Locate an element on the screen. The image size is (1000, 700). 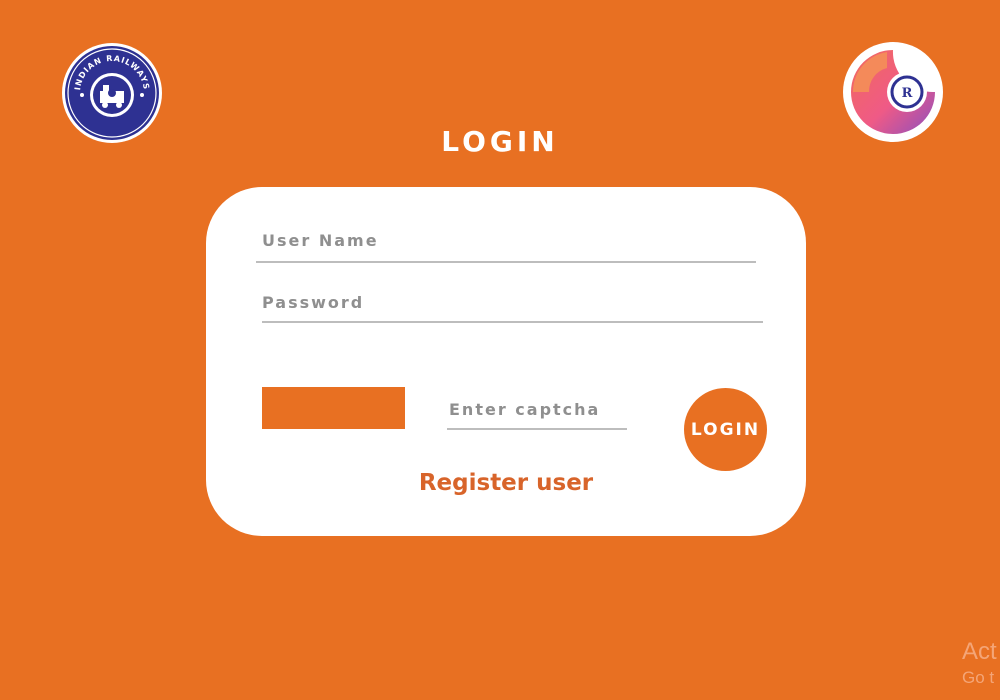
register-user-link: Register user is located at coordinates (506, 483).